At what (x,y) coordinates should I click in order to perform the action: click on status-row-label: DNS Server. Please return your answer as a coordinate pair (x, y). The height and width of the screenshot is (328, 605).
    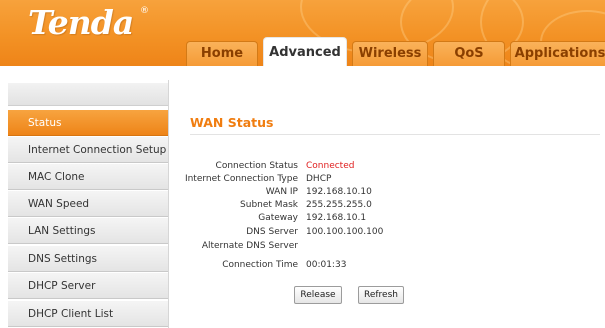
    Looking at the image, I should click on (272, 232).